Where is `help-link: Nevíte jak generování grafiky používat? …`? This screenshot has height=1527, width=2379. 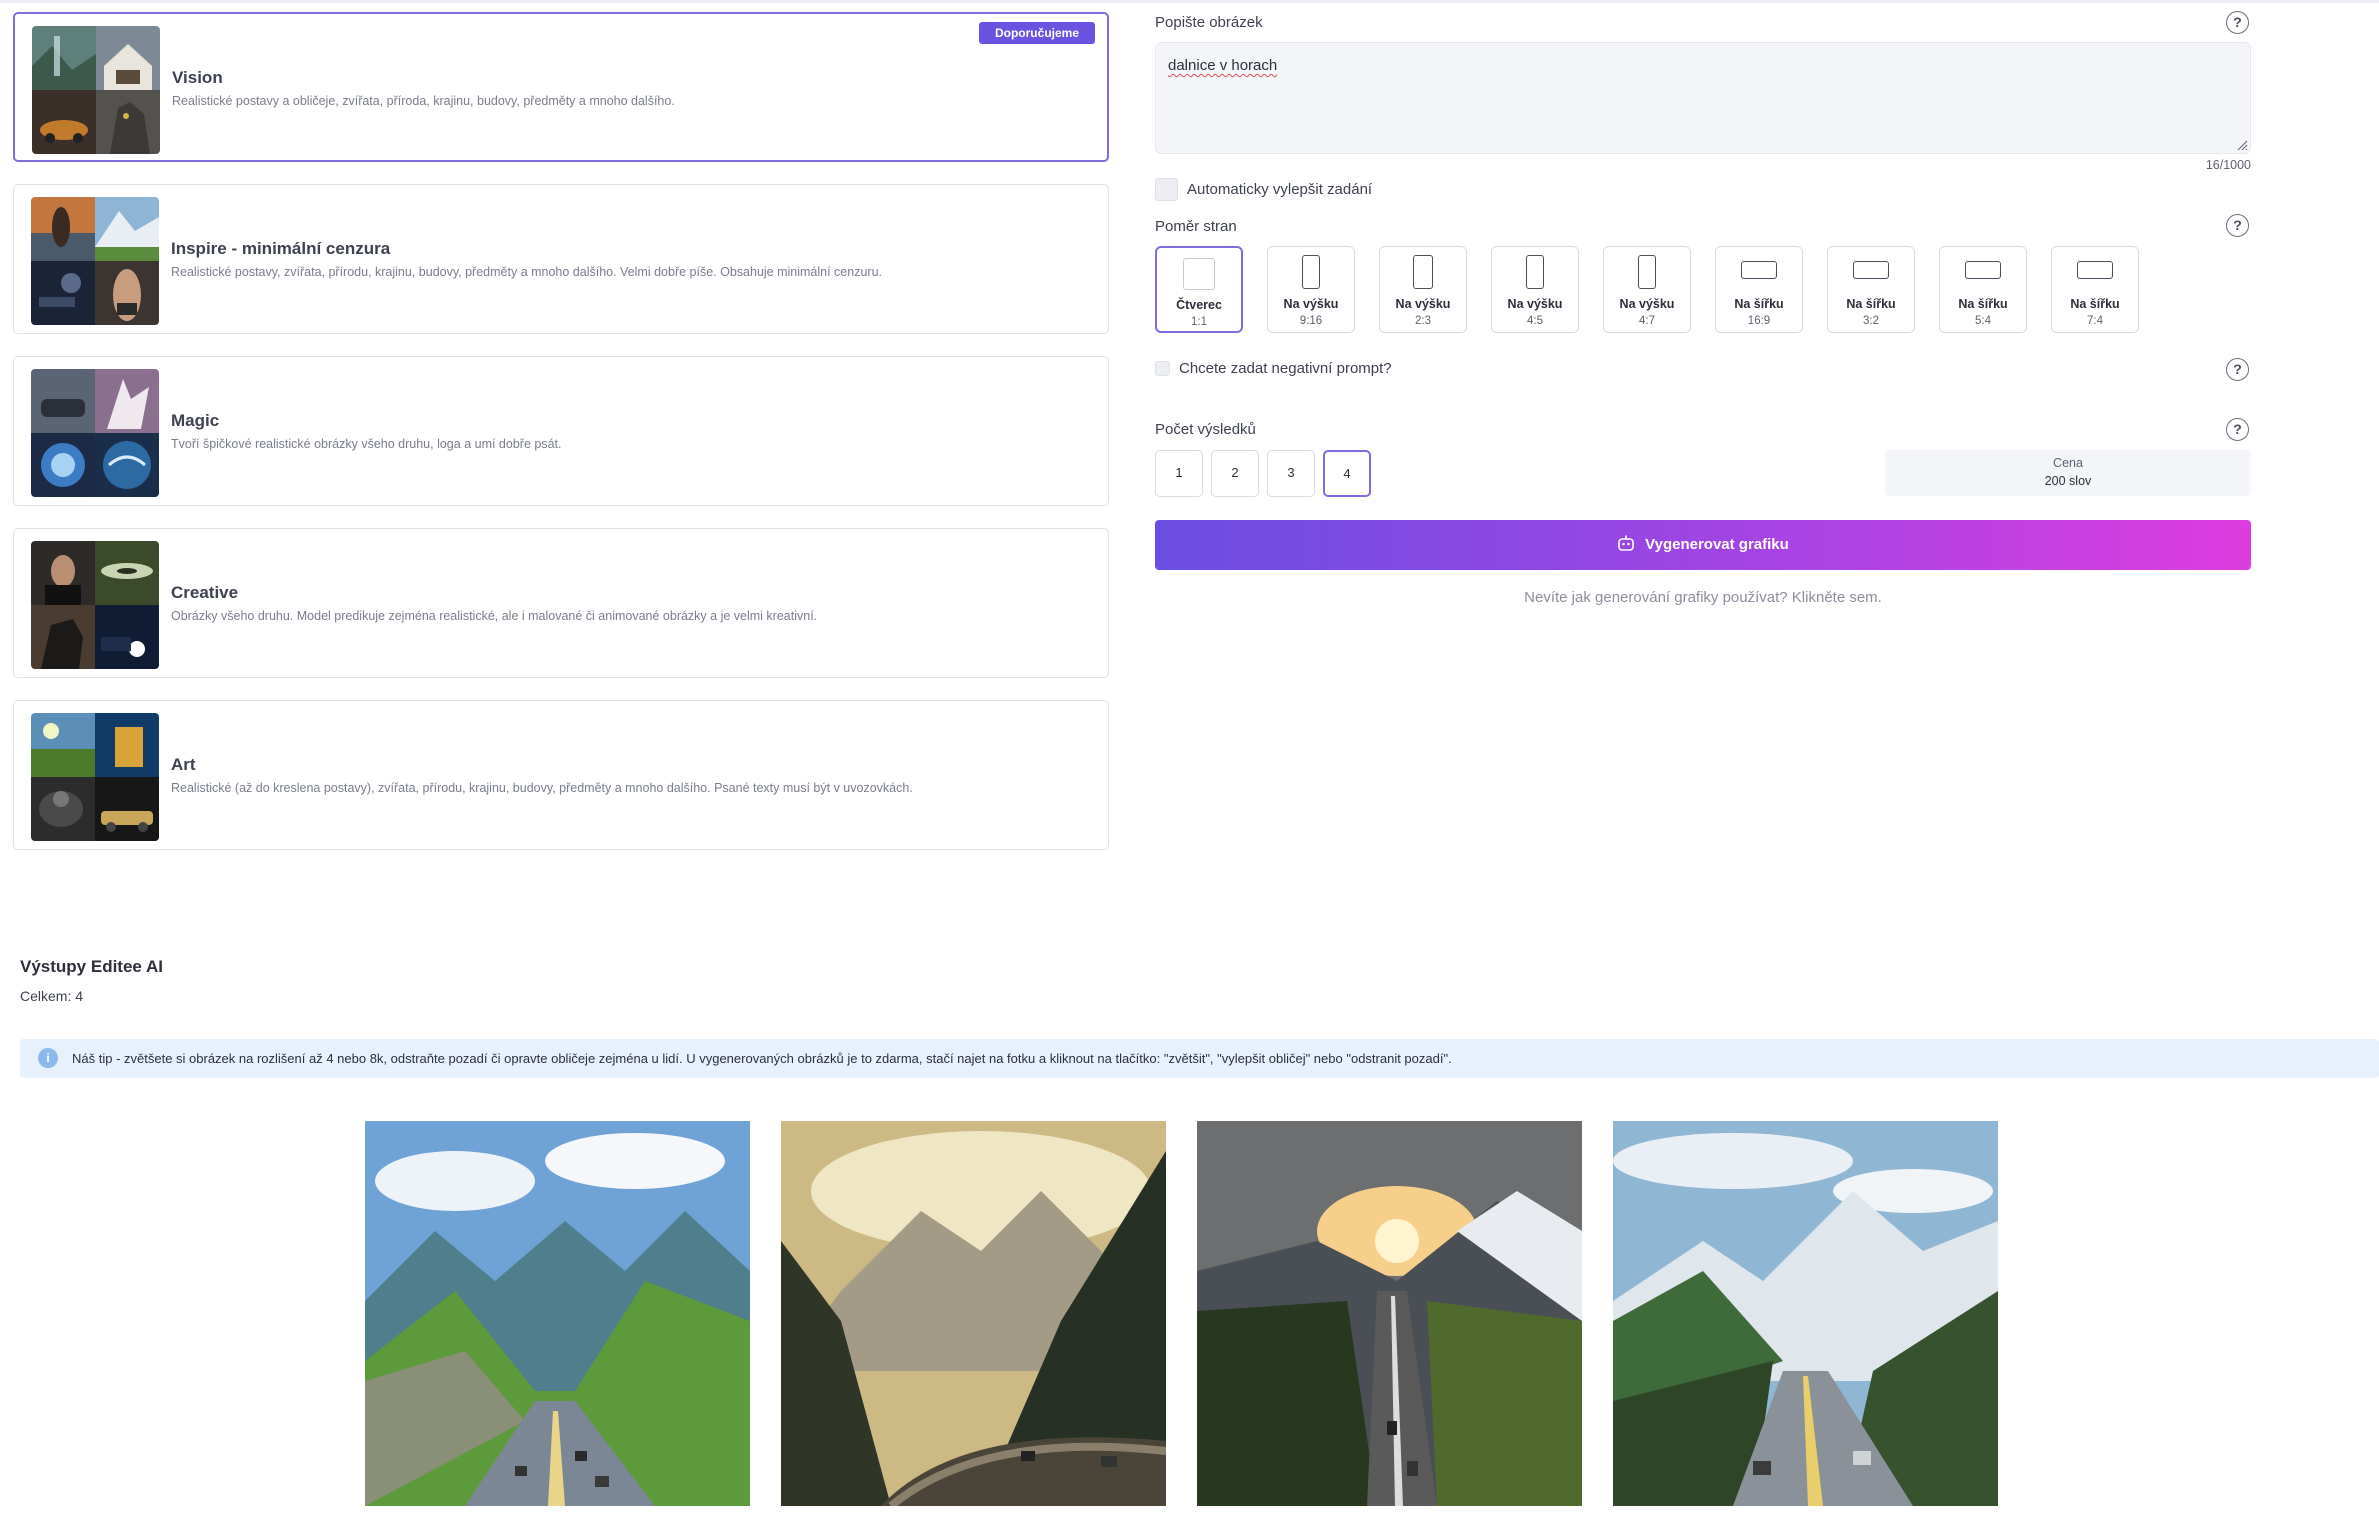
help-link: Nevíte jak generování grafiky používat? … is located at coordinates (1703, 597).